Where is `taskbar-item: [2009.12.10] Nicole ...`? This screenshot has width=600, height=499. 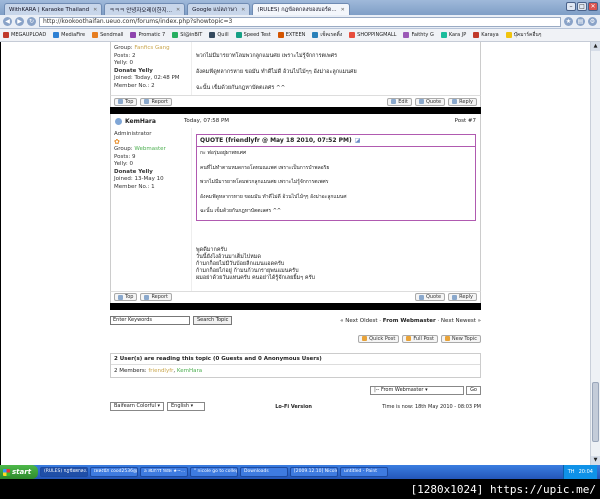
taskbar-item: [2009.12.10] Nicole ... is located at coordinates (314, 472).